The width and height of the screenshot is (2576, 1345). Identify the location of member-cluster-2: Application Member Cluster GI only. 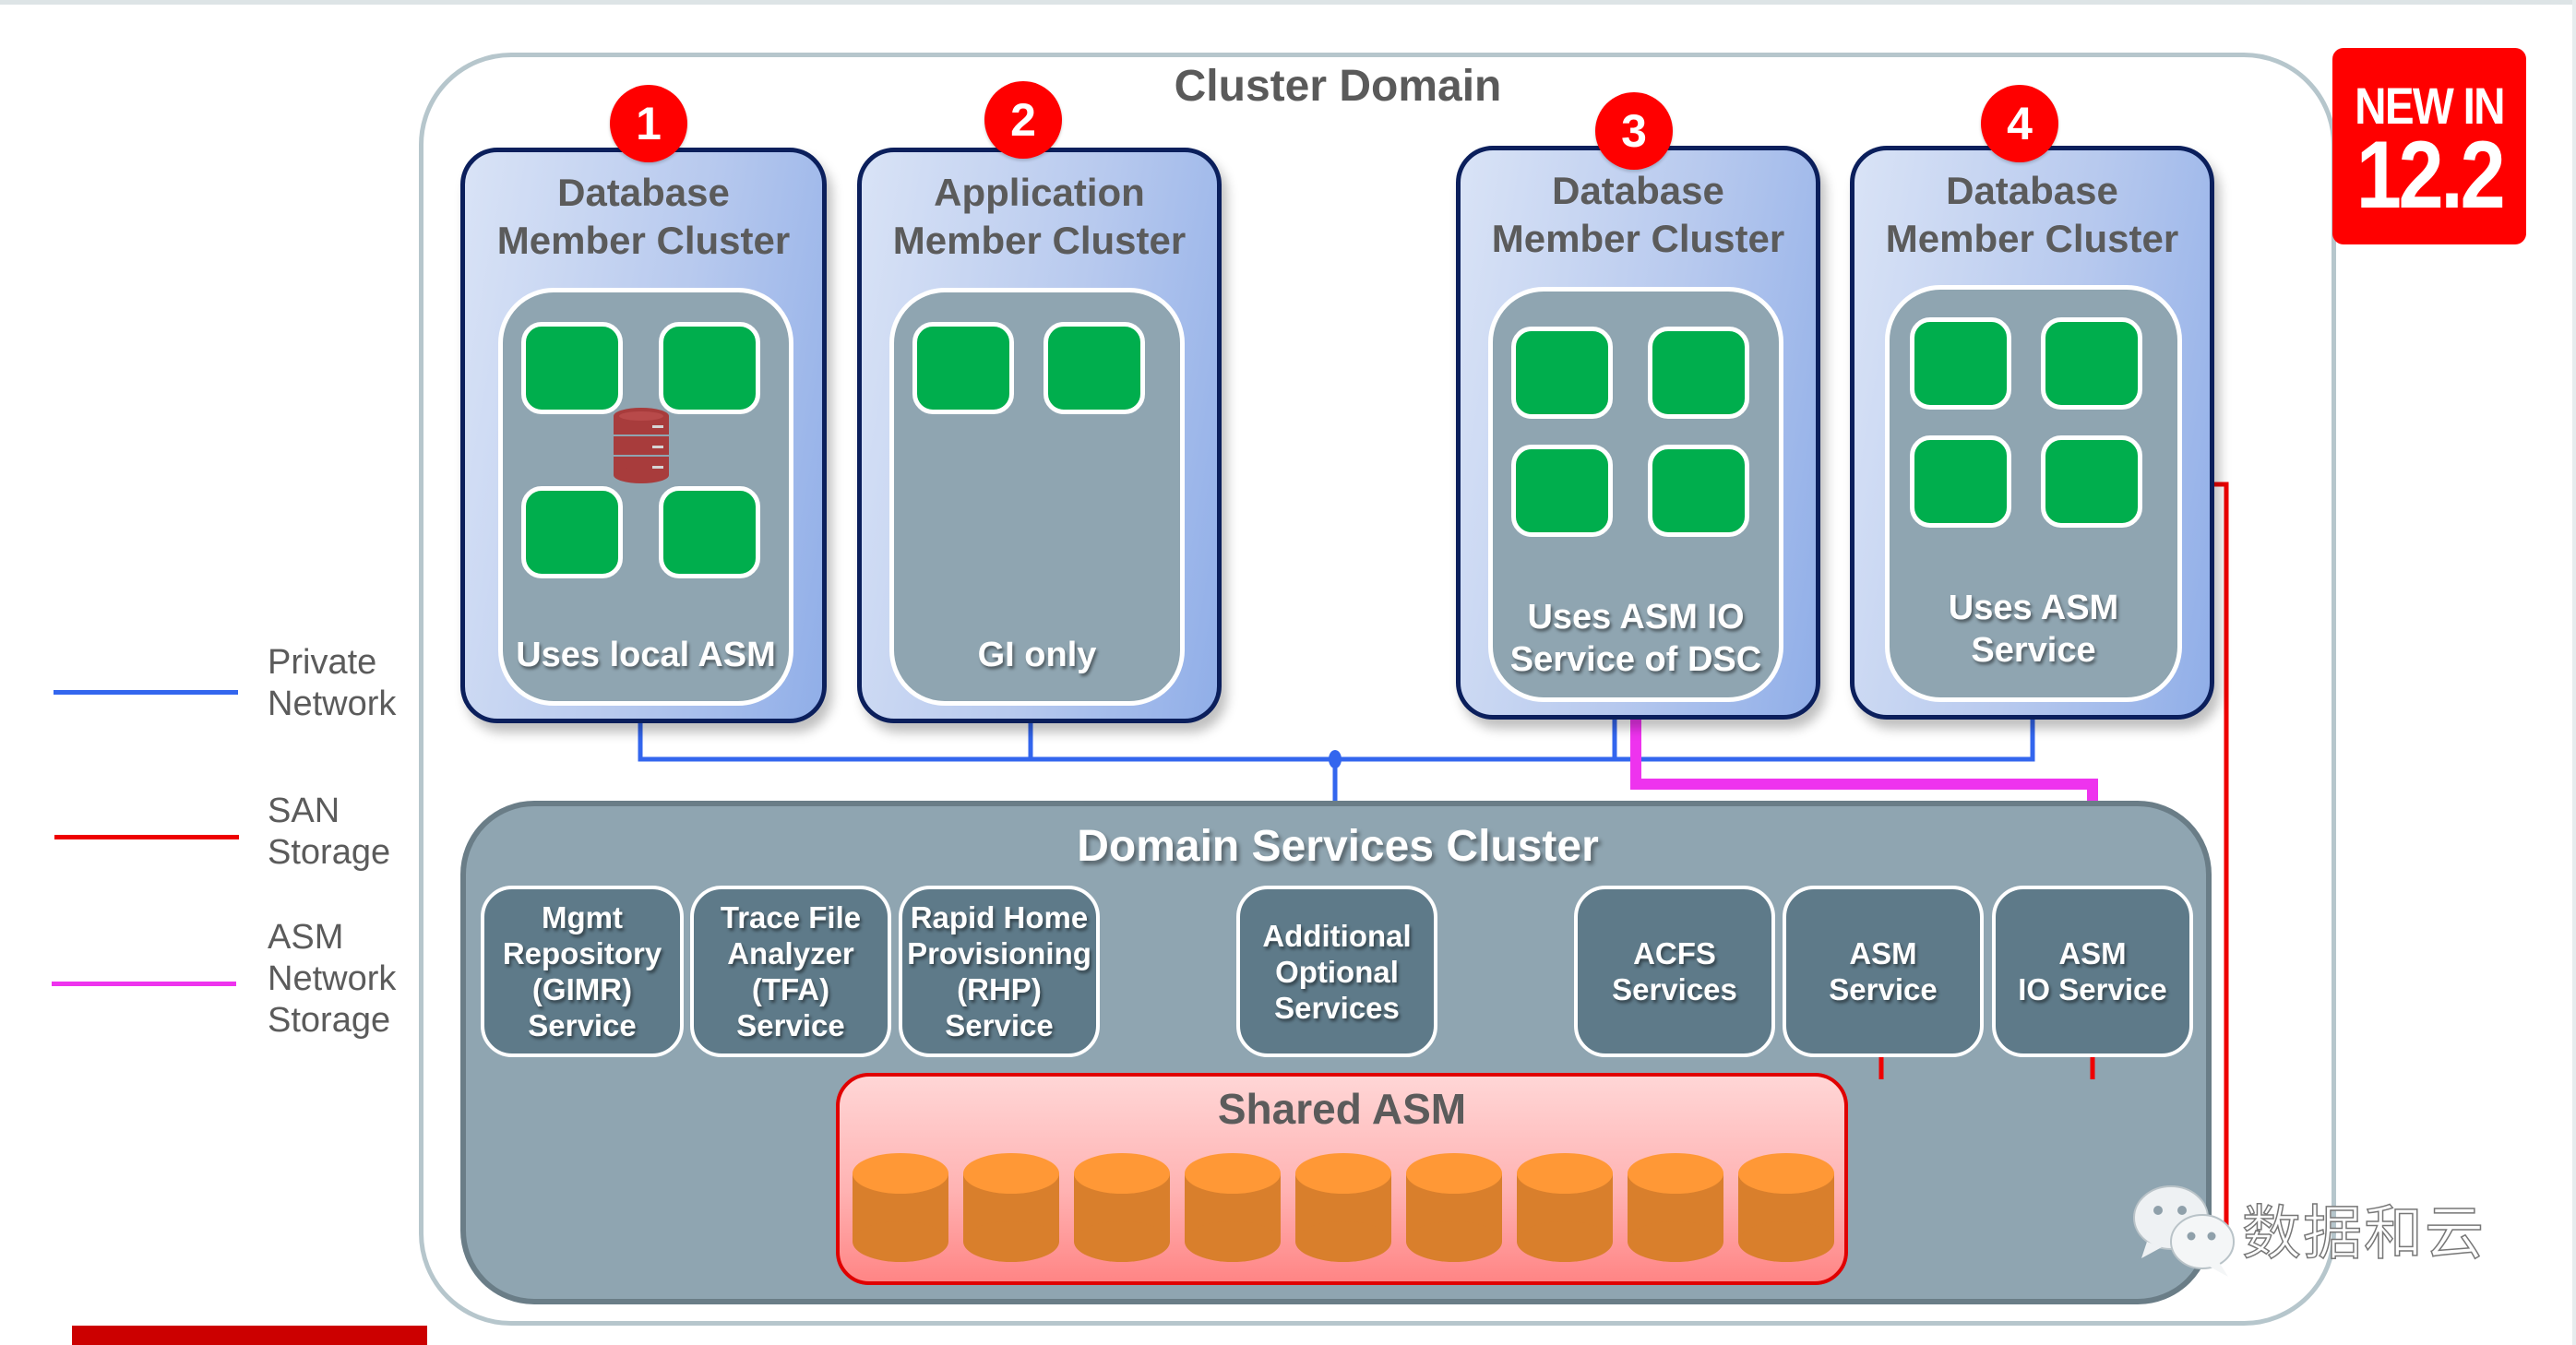
(1039, 435).